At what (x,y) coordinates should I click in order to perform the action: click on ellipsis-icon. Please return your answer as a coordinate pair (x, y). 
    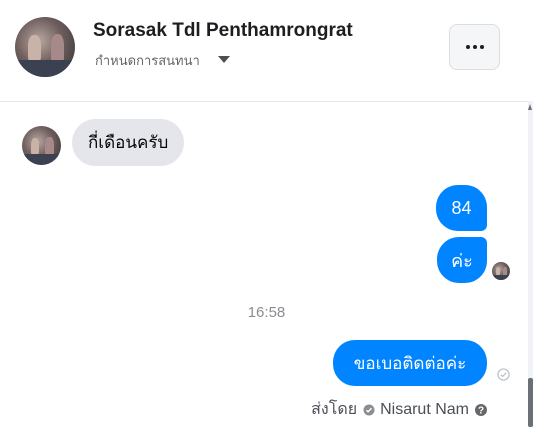
    Looking at the image, I should click on (474, 47).